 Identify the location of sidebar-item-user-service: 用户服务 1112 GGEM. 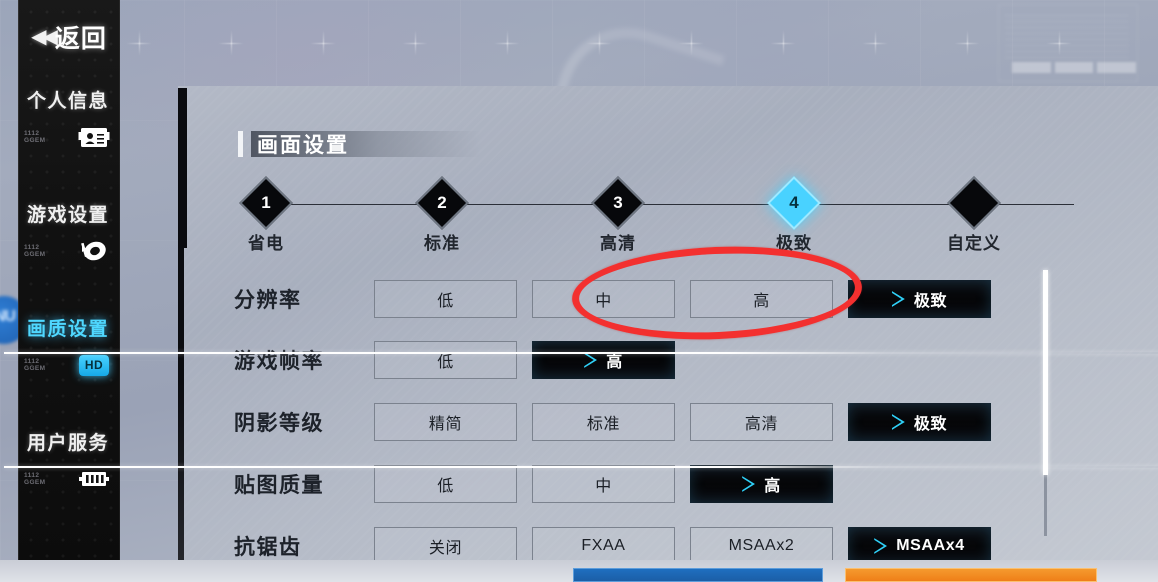
(69, 473).